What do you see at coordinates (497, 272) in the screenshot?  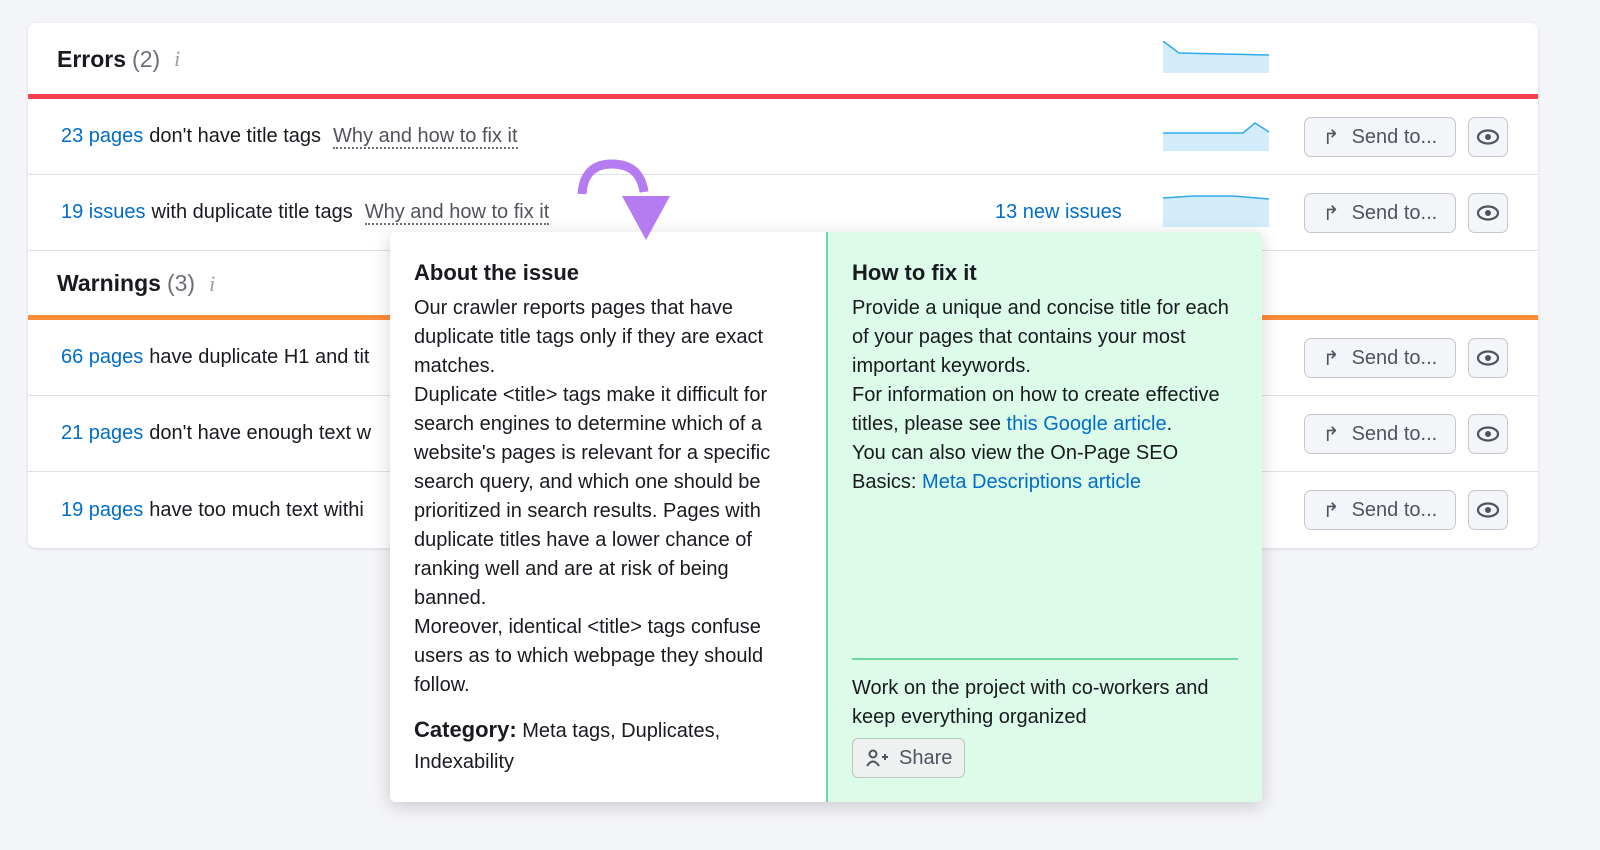 I see `about-title: About the issue` at bounding box center [497, 272].